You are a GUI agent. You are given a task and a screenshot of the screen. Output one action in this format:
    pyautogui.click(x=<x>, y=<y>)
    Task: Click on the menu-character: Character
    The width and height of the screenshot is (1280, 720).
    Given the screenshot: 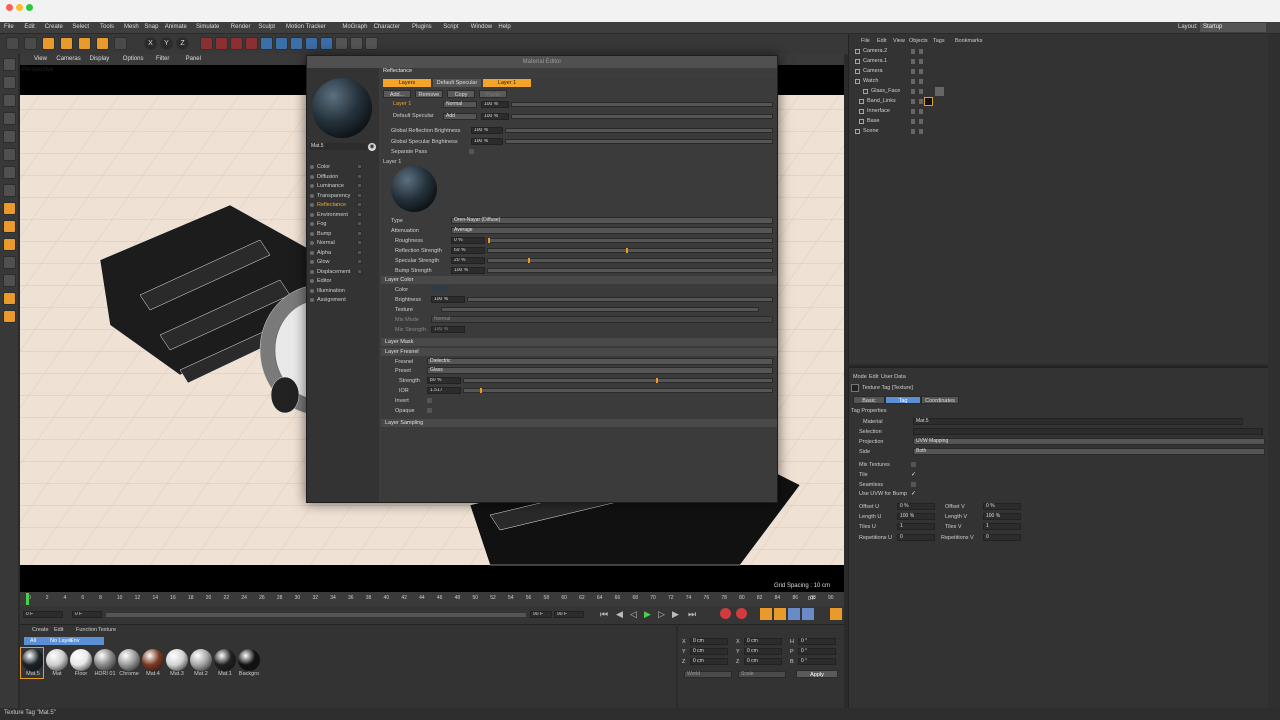 What is the action you would take?
    pyautogui.click(x=387, y=27)
    